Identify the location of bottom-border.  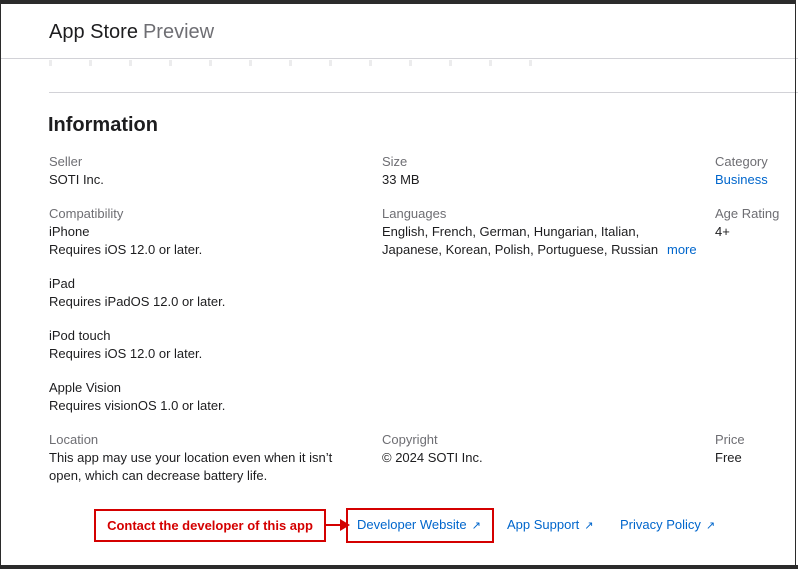
(399, 567).